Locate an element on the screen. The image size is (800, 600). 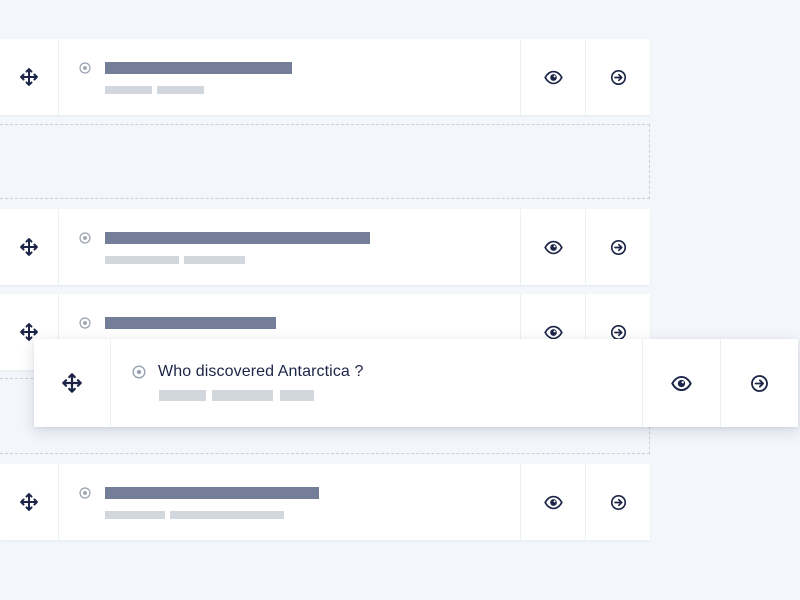
dragged-list-item: Who discovered Antarctica ? is located at coordinates (416, 383).